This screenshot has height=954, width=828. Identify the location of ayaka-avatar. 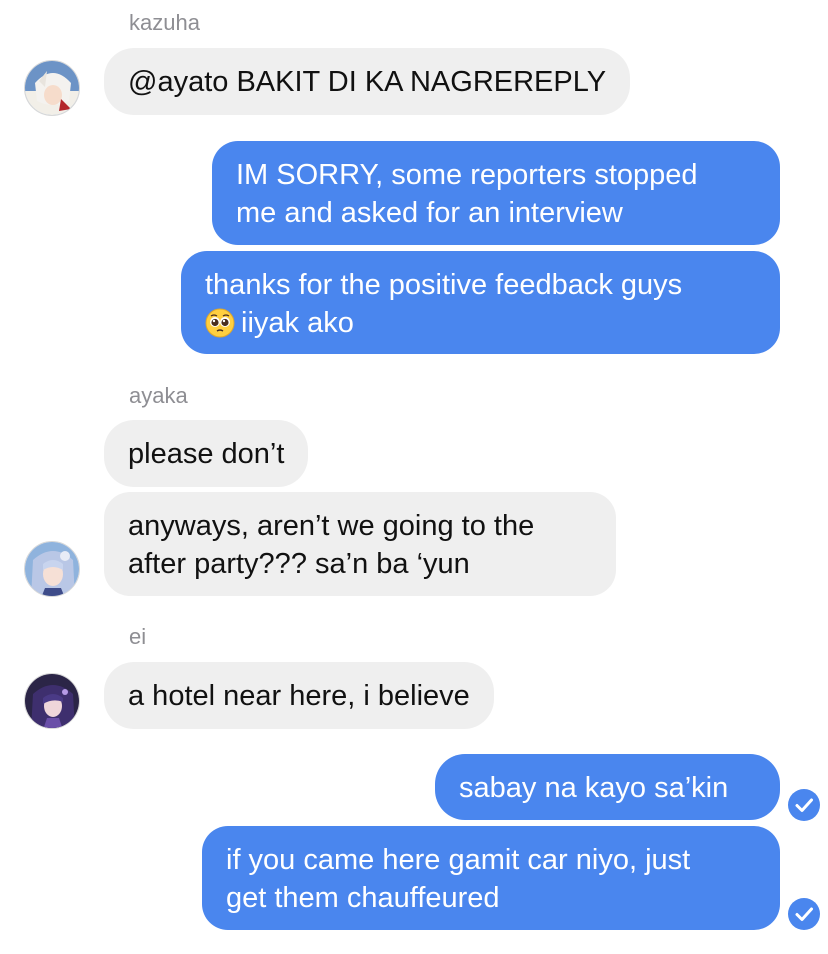
(52, 569).